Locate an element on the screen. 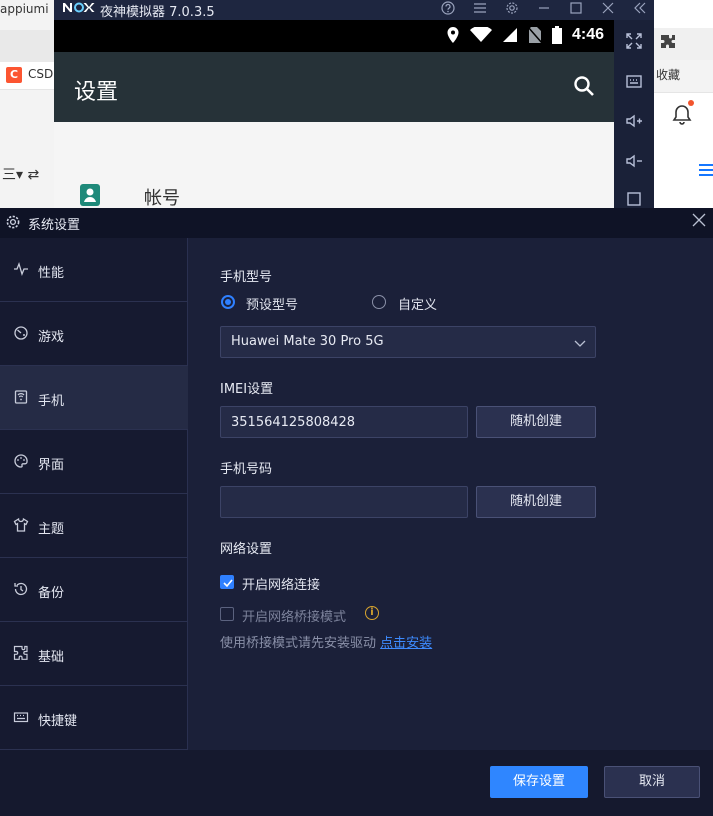 This screenshot has height=816, width=713. close-icon is located at coordinates (608, 10).